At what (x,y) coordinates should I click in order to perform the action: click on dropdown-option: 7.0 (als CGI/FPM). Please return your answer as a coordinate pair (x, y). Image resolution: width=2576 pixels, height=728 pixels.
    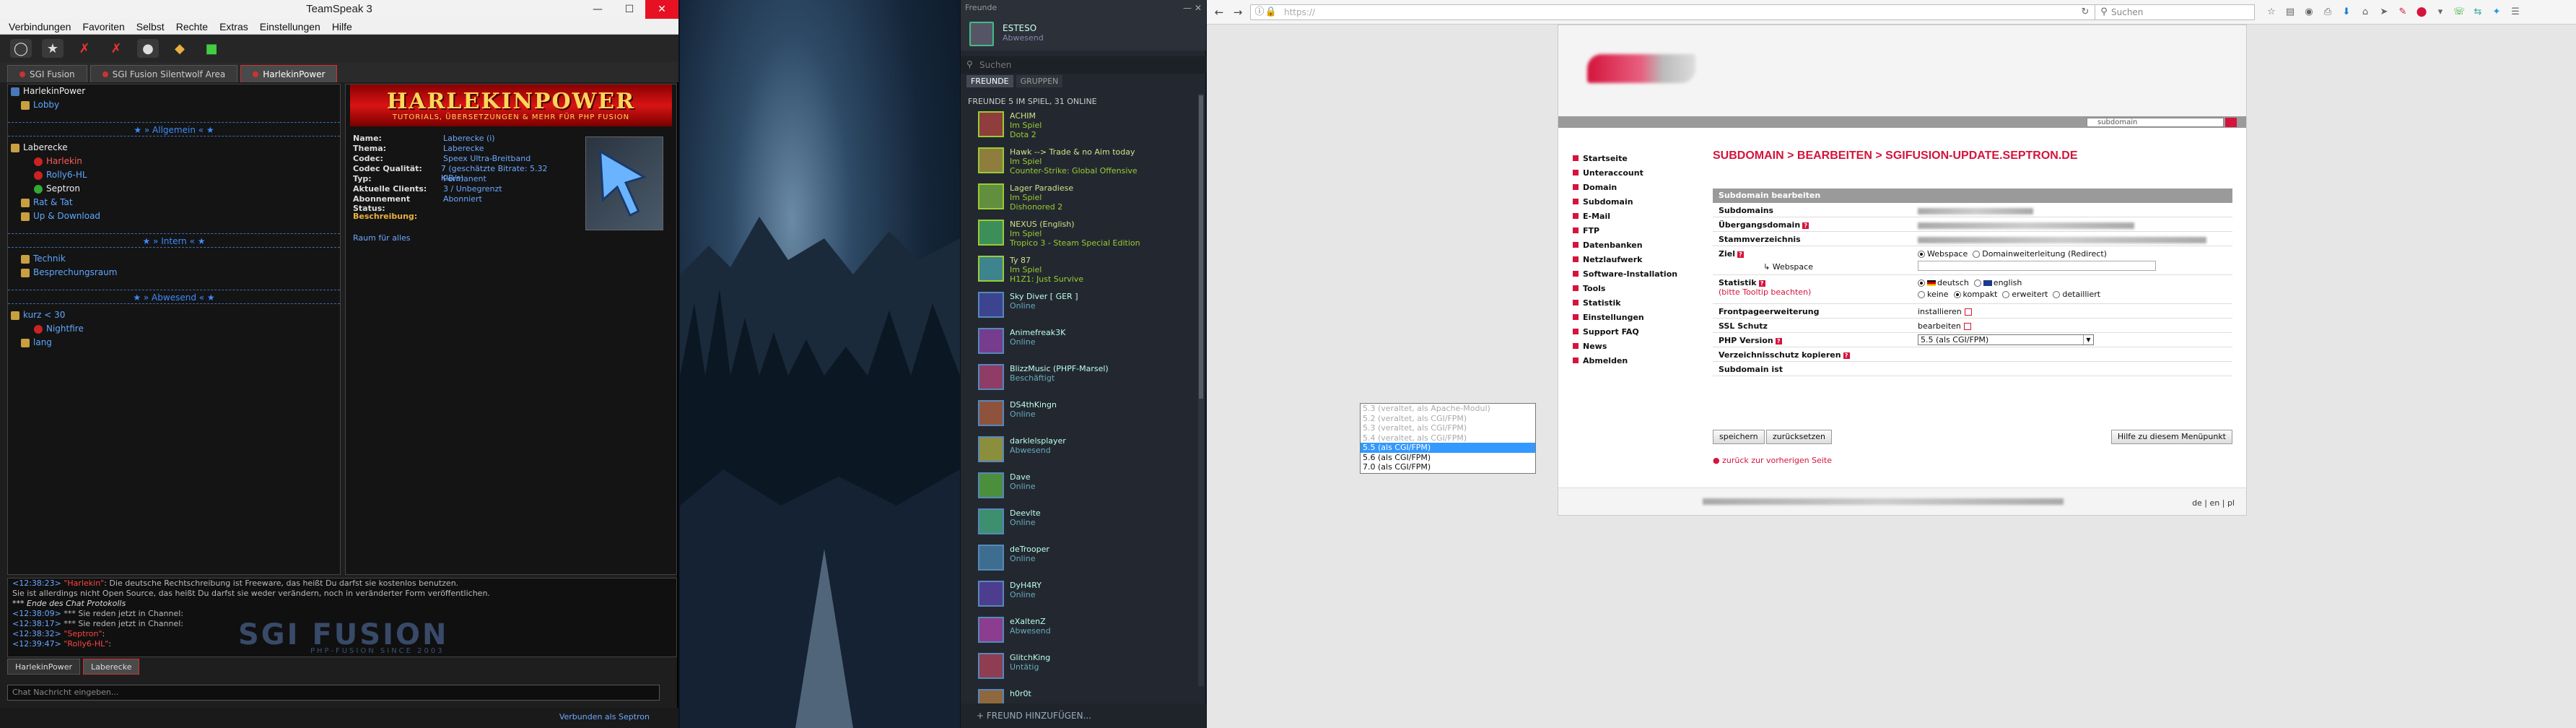
    Looking at the image, I should click on (1448, 467).